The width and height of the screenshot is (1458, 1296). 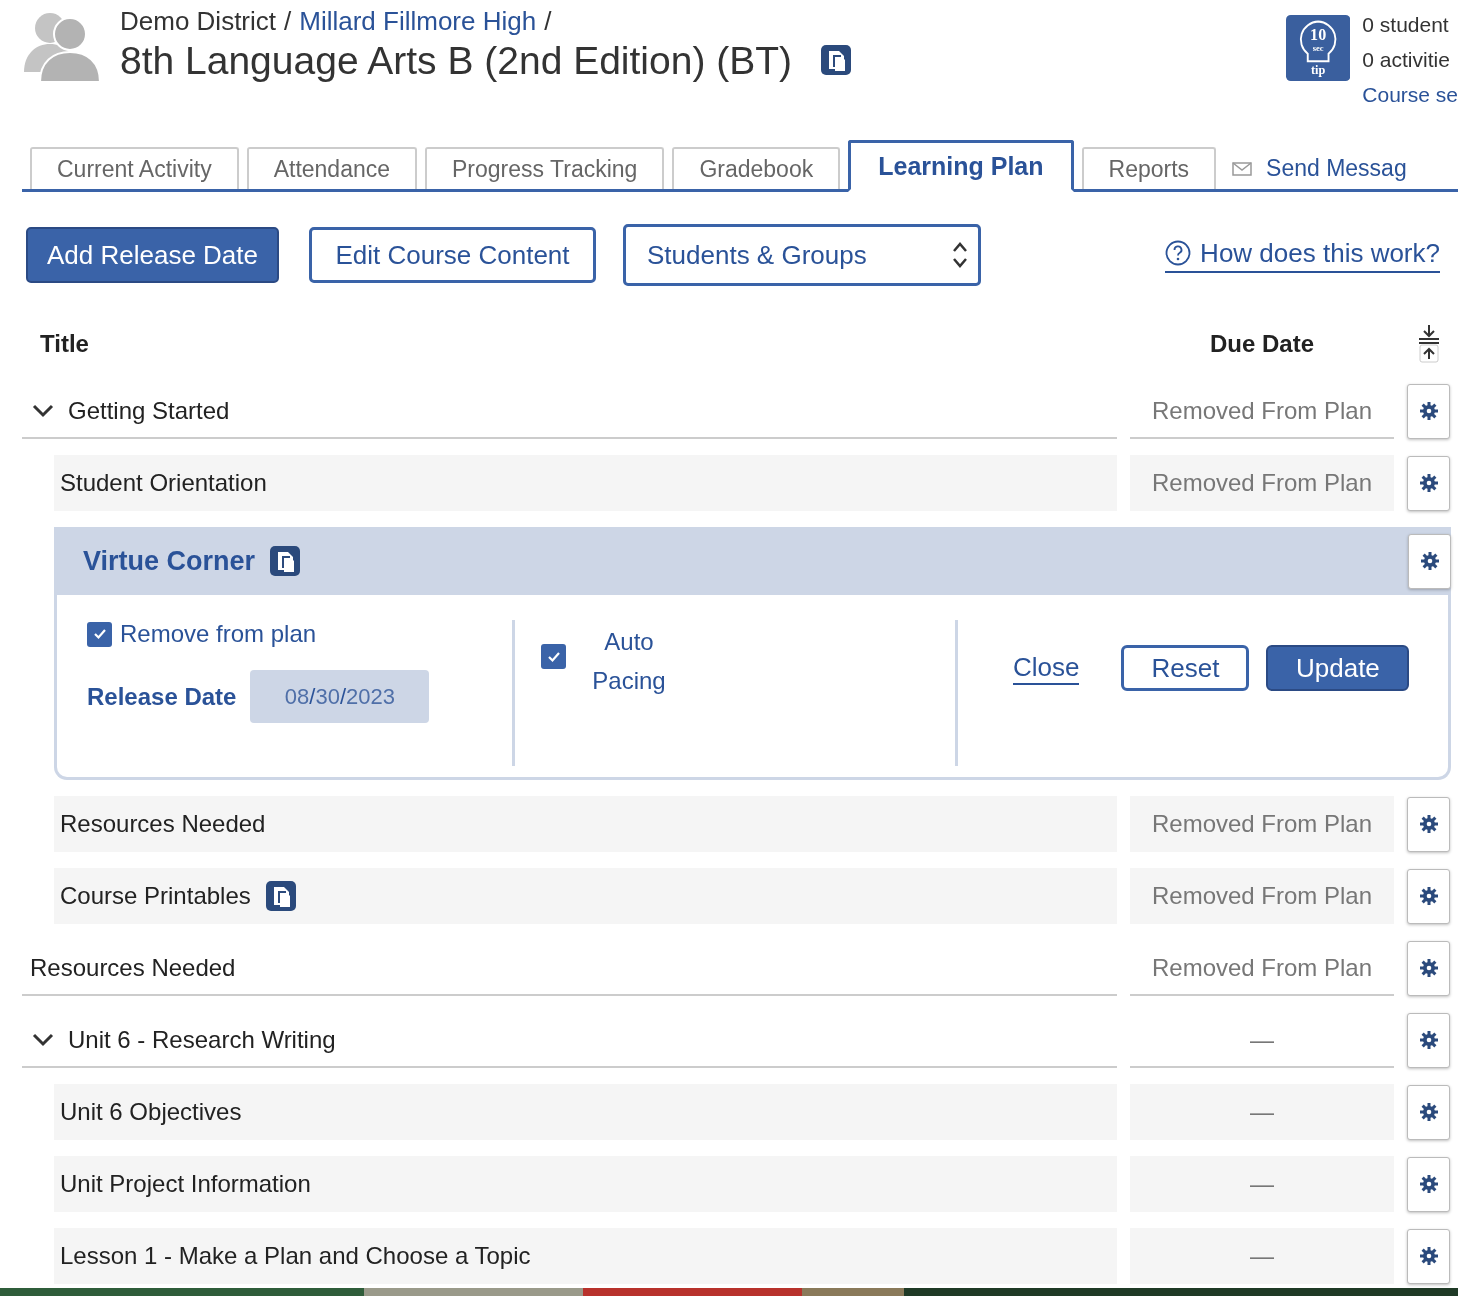 I want to click on add-release-date-button: Add Release Date, so click(x=152, y=255).